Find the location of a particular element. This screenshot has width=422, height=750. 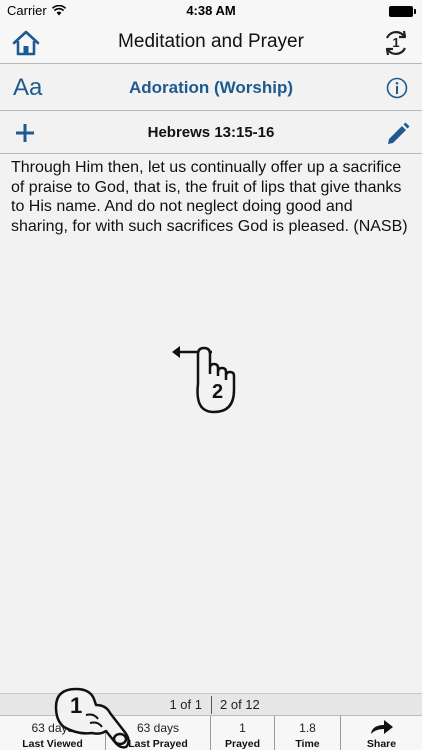

topic-bar: Aa Adoration (Worship) is located at coordinates (211, 87).